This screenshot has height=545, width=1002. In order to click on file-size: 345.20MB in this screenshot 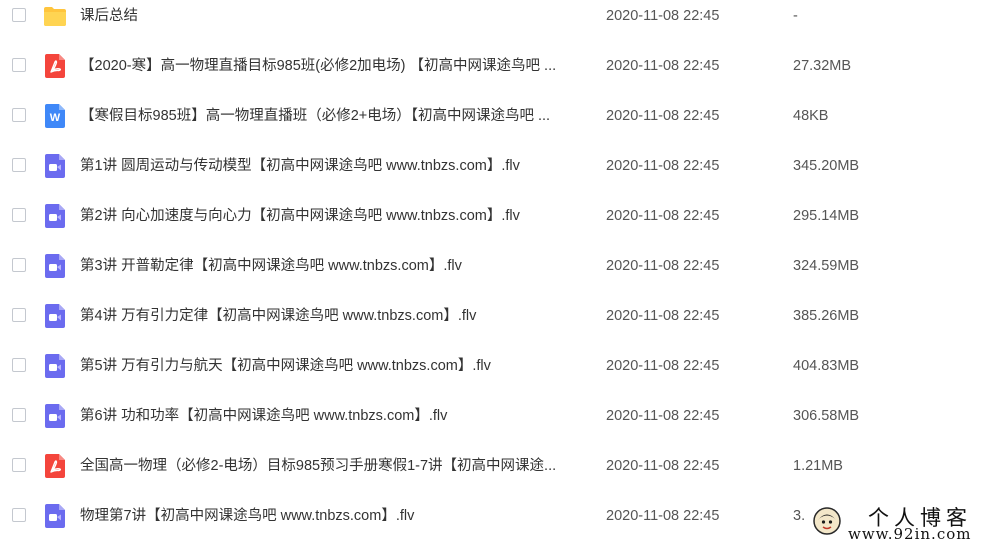, I will do `click(826, 166)`.